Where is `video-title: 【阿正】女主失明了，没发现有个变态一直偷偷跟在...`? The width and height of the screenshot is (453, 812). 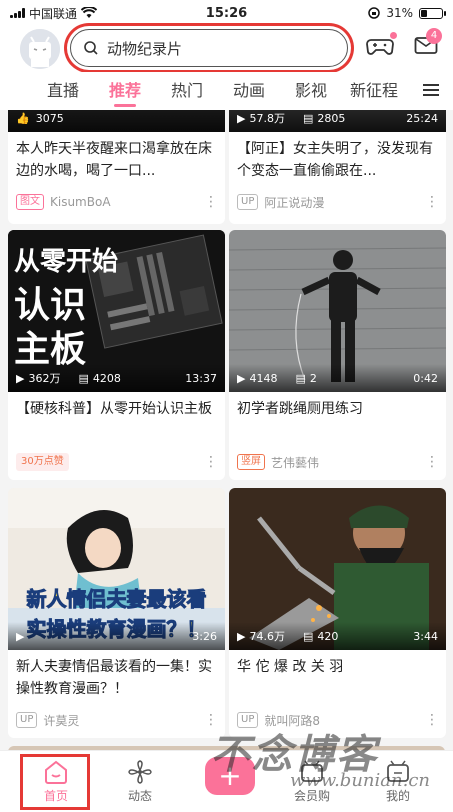 video-title: 【阿正】女主失明了，没发现有个变态一直偷偷跟在... is located at coordinates (335, 160).